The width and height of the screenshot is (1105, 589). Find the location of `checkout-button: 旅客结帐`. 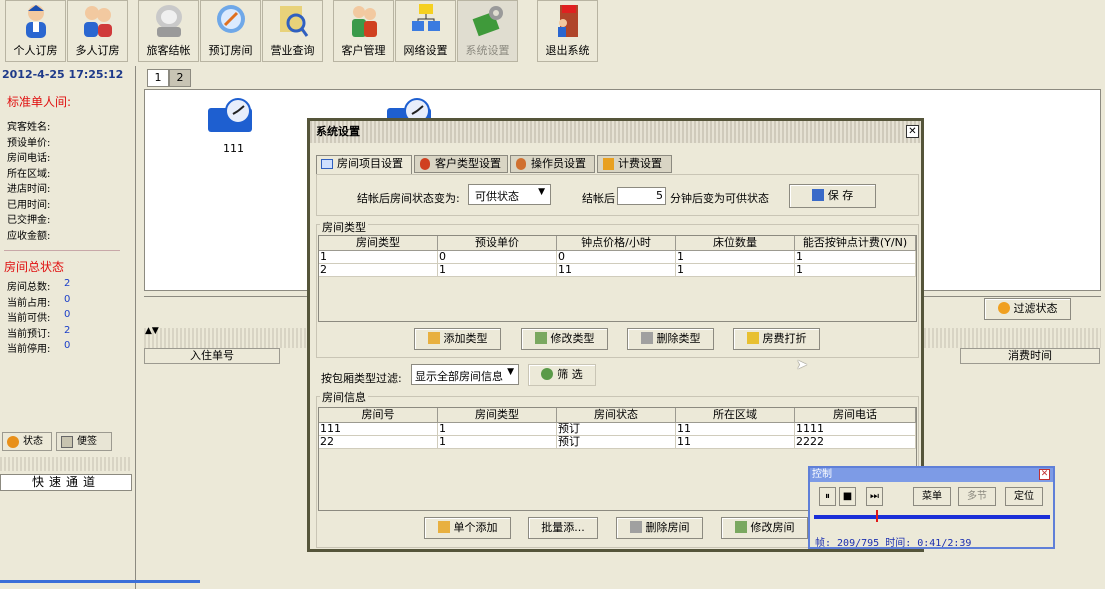

checkout-button: 旅客结帐 is located at coordinates (168, 31).